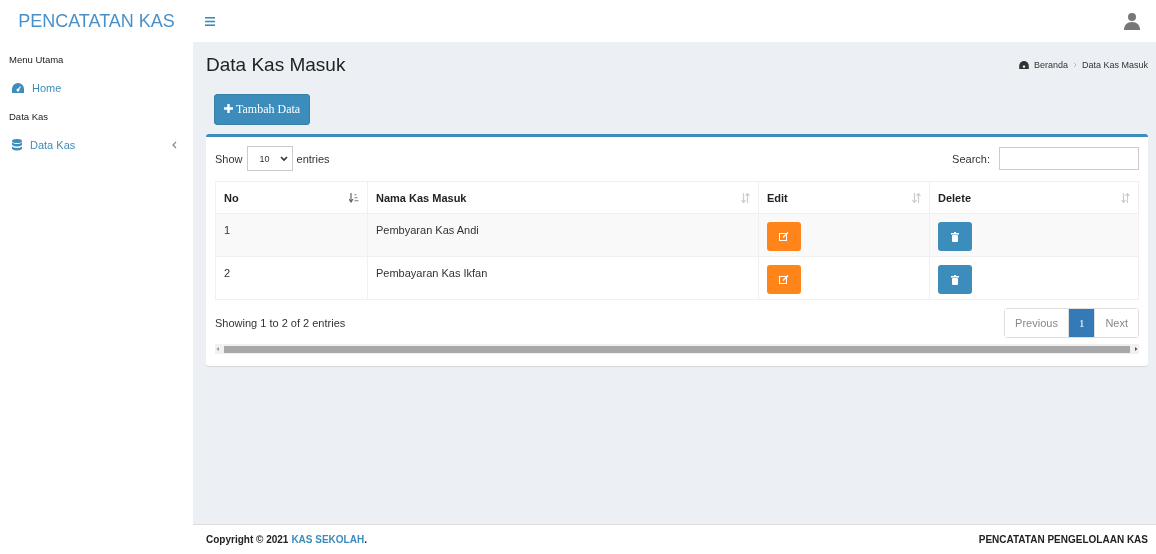 Image resolution: width=1156 pixels, height=554 pixels. I want to click on sidebar-header: Menu Utama, so click(36, 60).